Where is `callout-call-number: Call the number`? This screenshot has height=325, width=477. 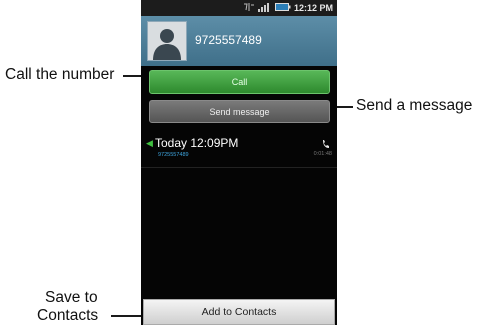 callout-call-number: Call the number is located at coordinates (60, 74).